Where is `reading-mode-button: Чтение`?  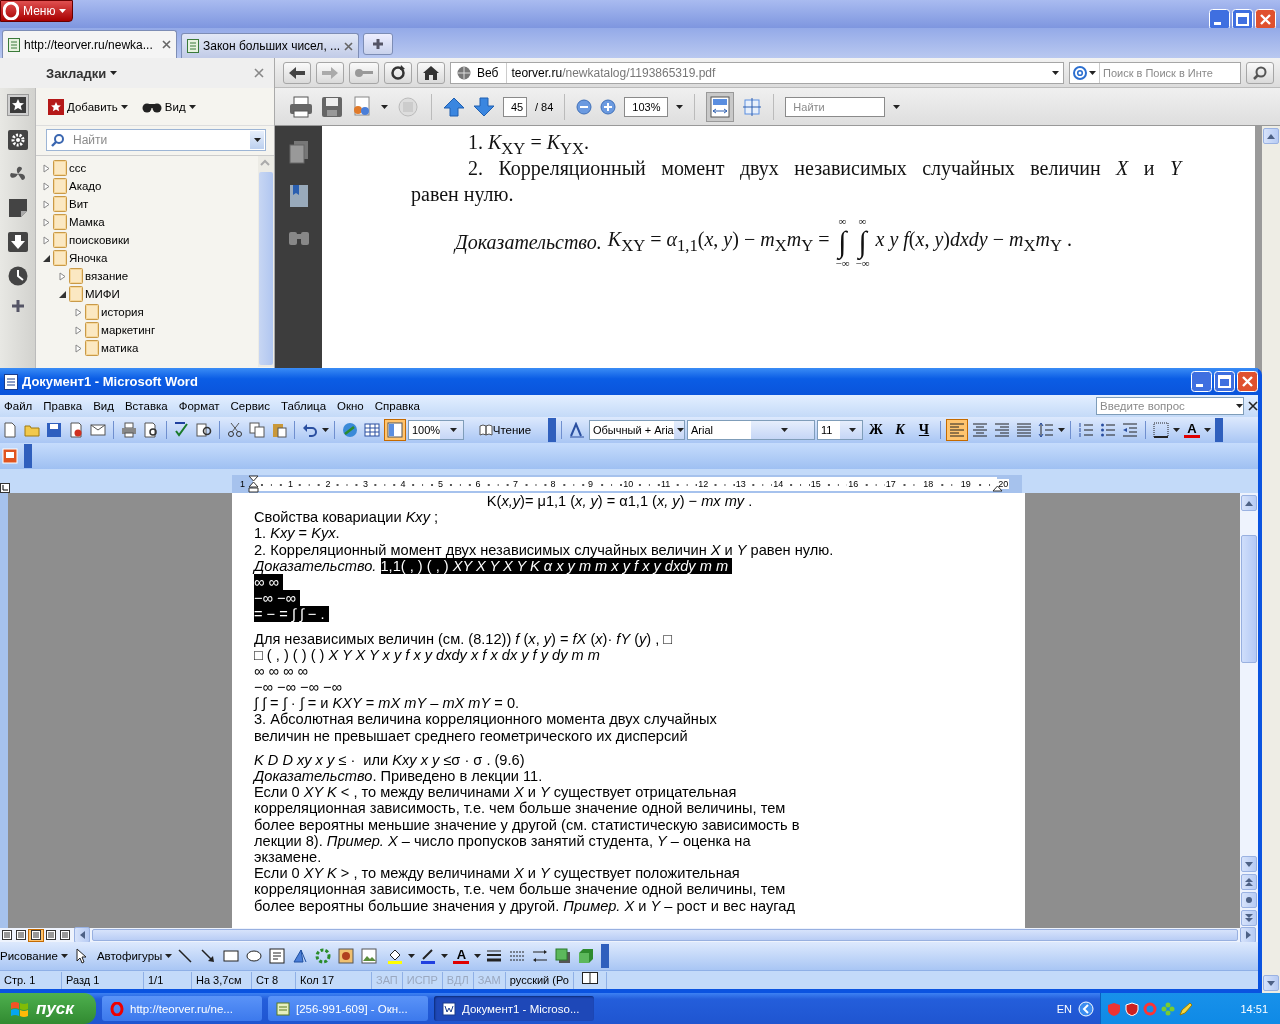
reading-mode-button: Чтение is located at coordinates (505, 430).